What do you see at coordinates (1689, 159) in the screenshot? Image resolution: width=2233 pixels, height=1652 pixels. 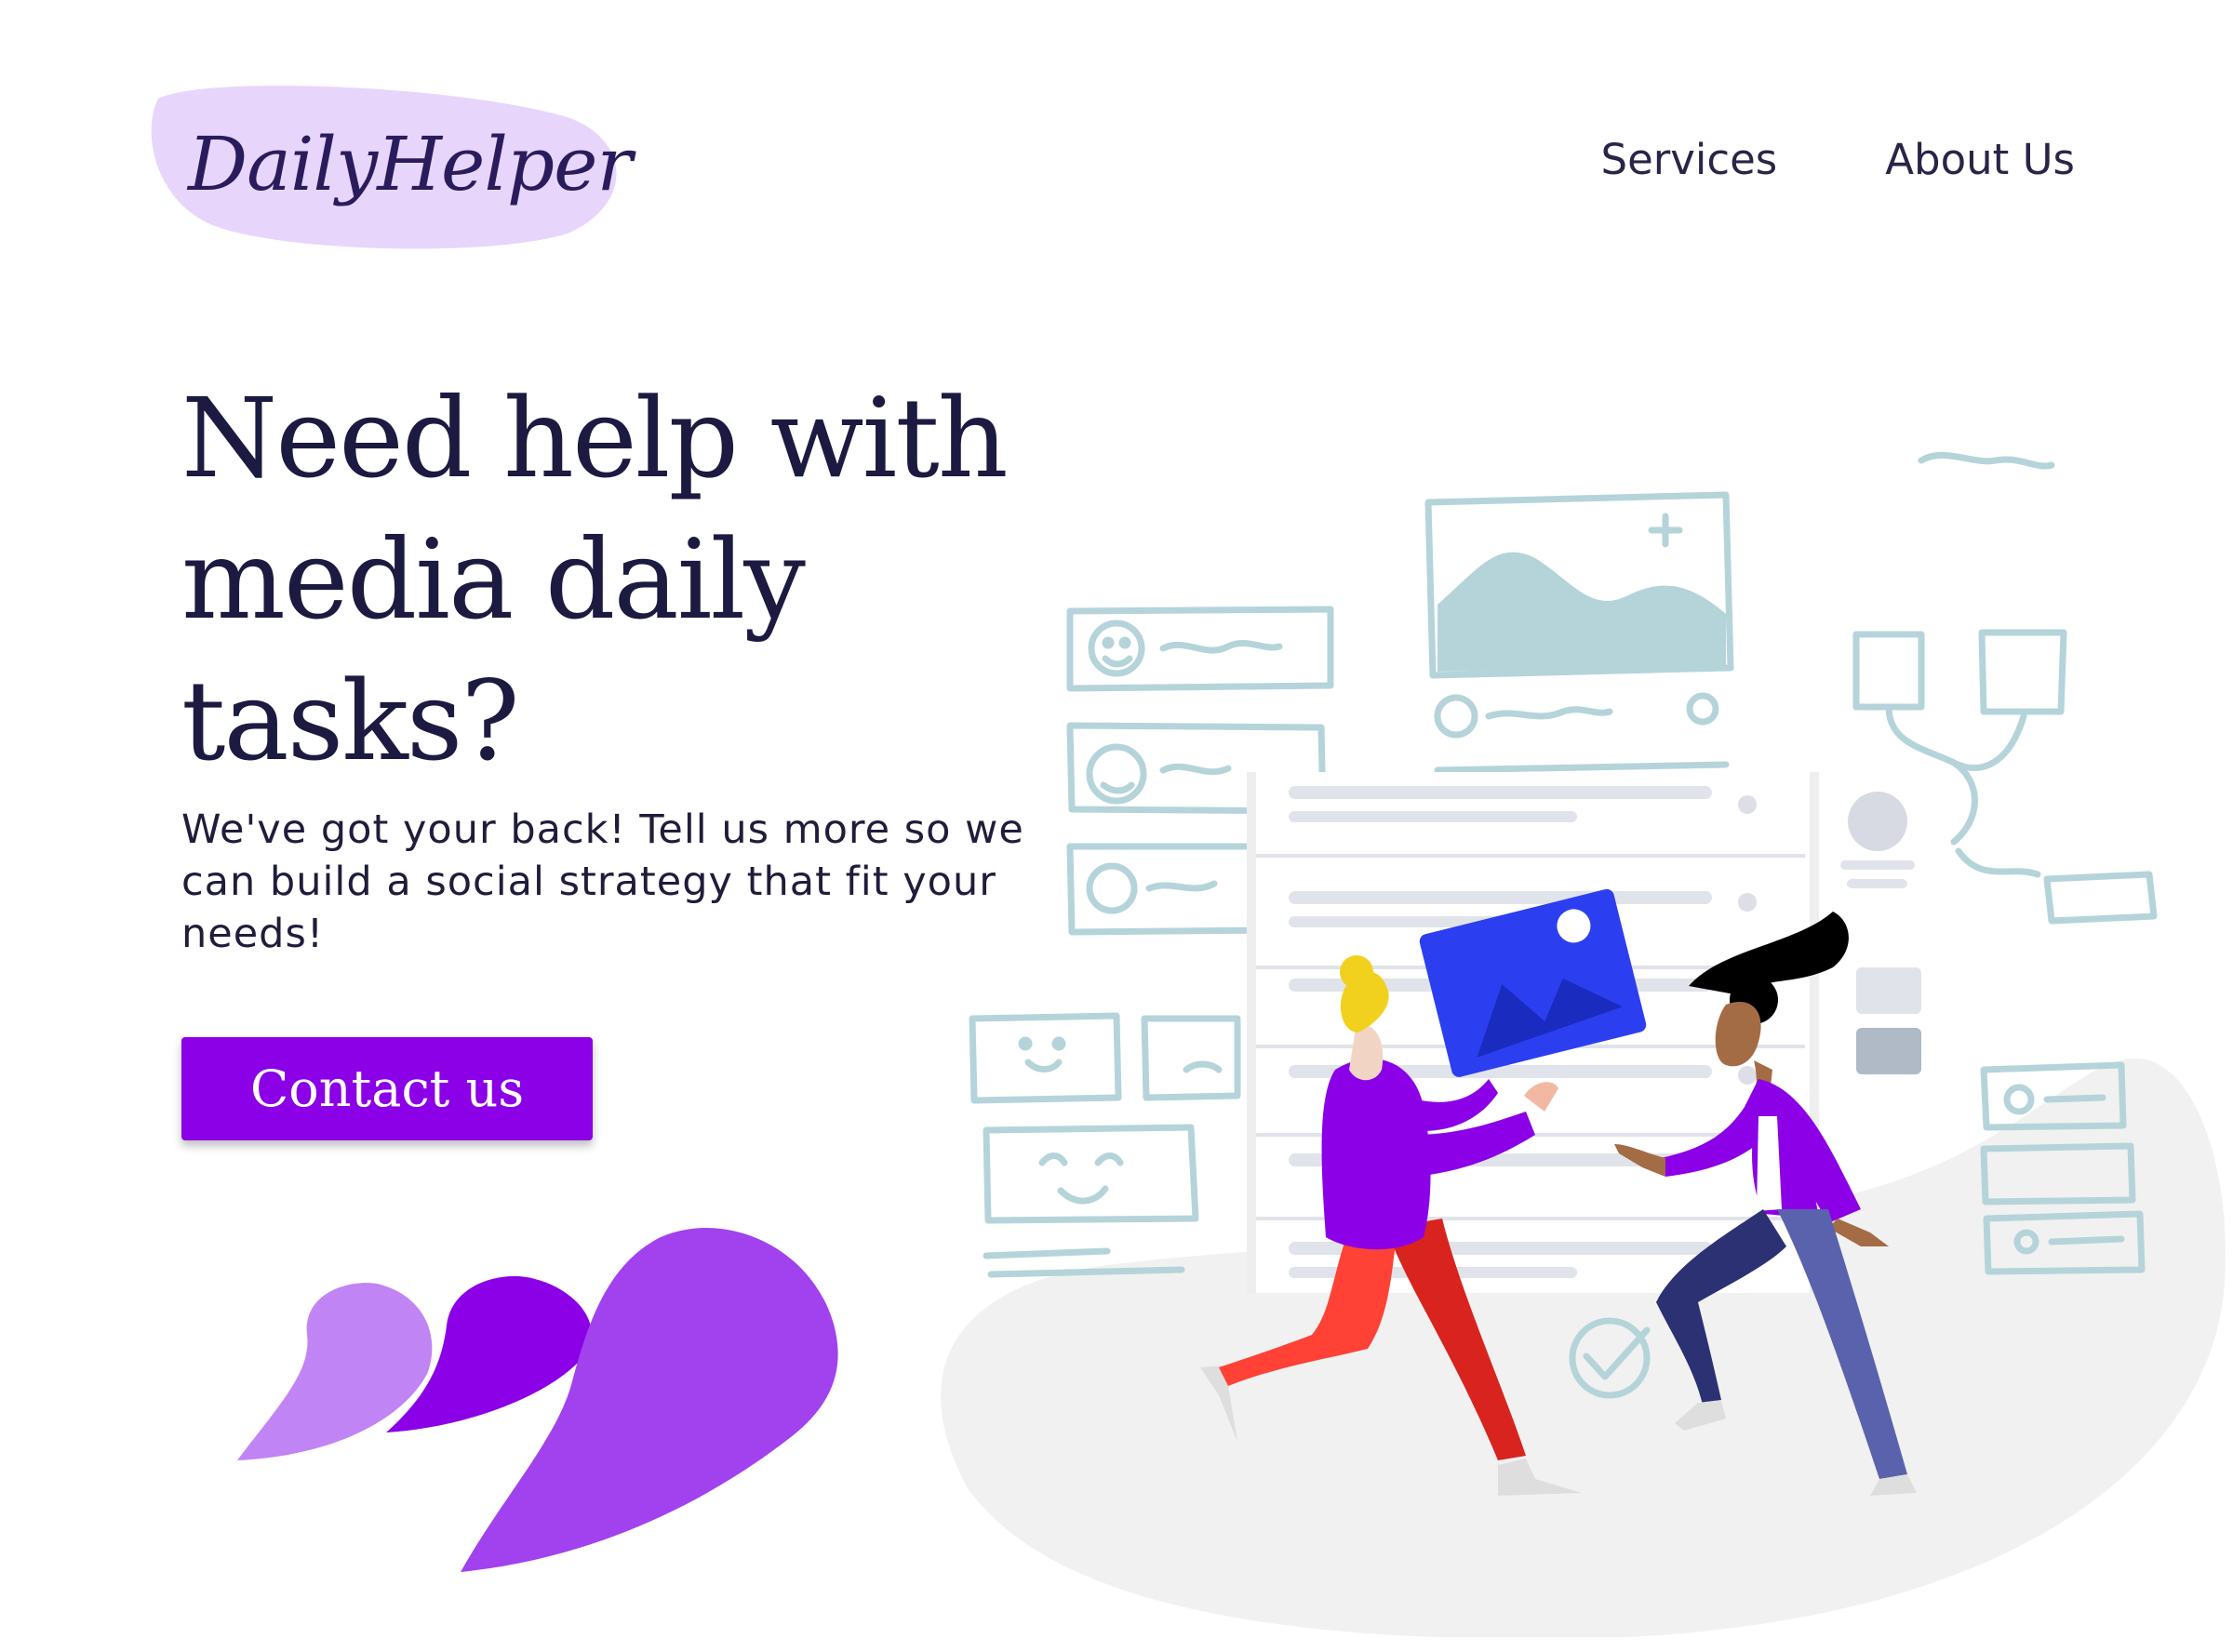 I see `nav-link-services: Services` at bounding box center [1689, 159].